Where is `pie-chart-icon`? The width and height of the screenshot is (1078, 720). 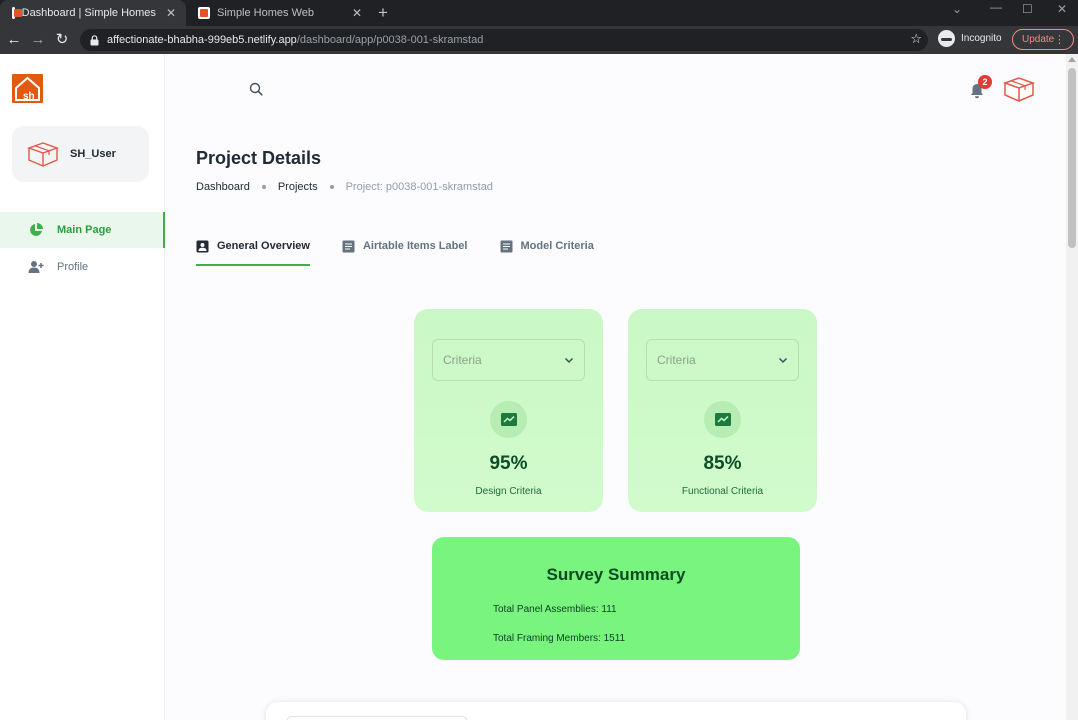 pie-chart-icon is located at coordinates (36, 229).